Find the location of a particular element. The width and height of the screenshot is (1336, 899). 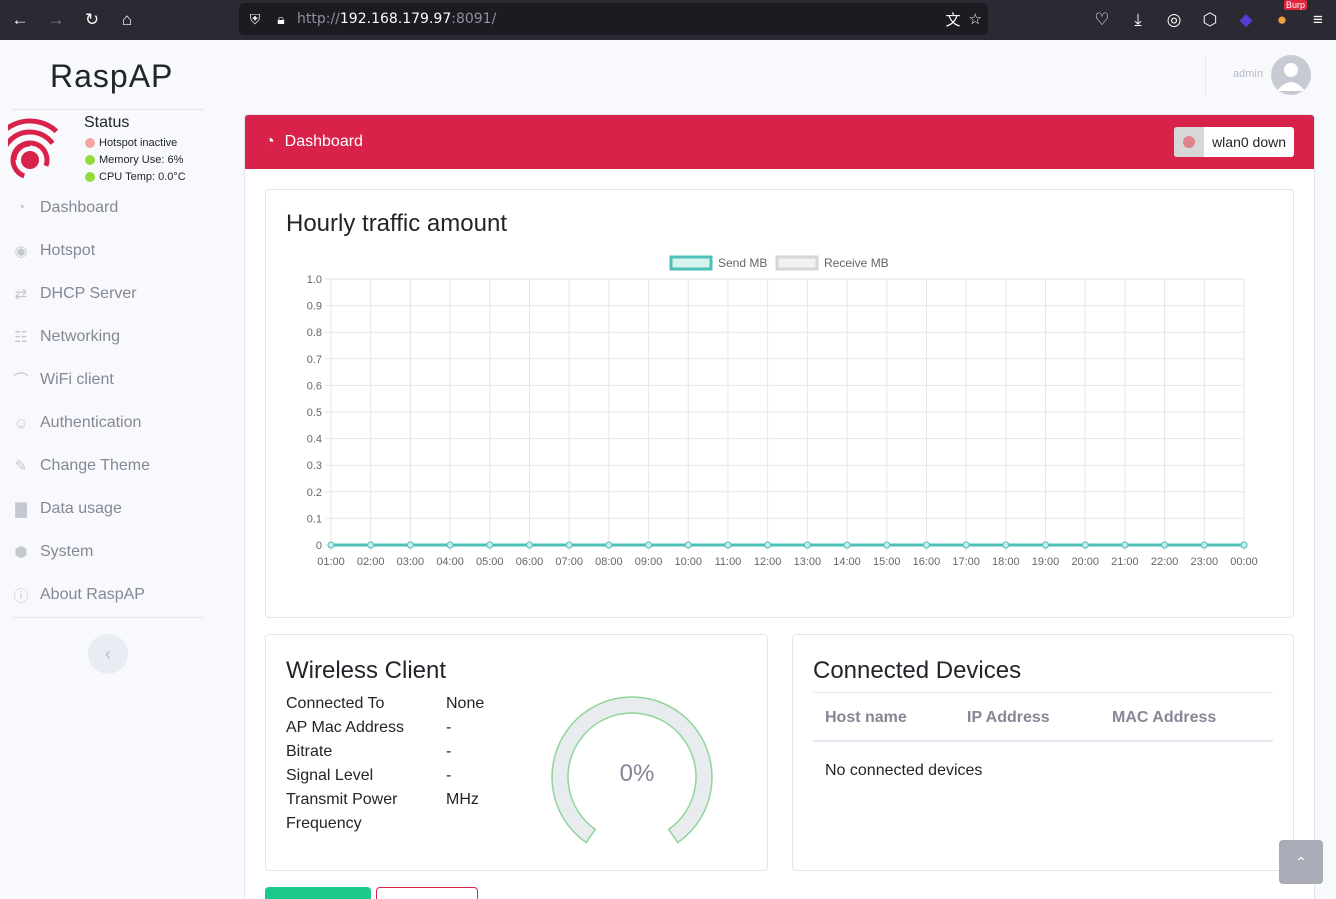

y-tick-label: 0.2 is located at coordinates (314, 493).